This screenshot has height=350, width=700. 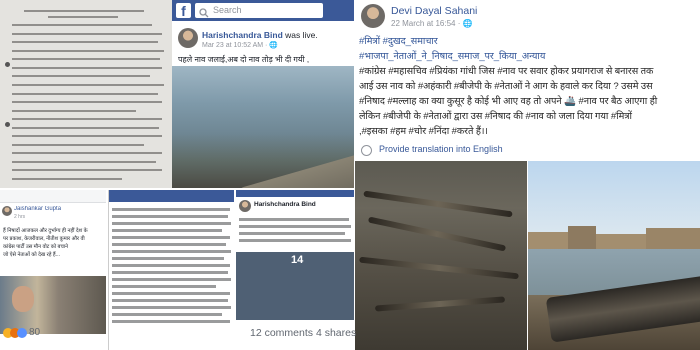 What do you see at coordinates (441, 149) in the screenshot?
I see `translate-link: Provide translation into English` at bounding box center [441, 149].